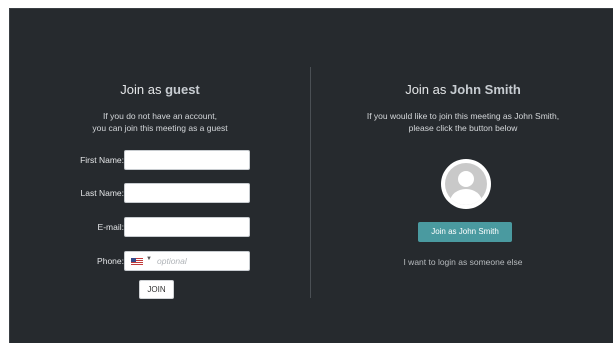 This screenshot has height=344, width=613. I want to click on avatar-body, so click(466, 197).